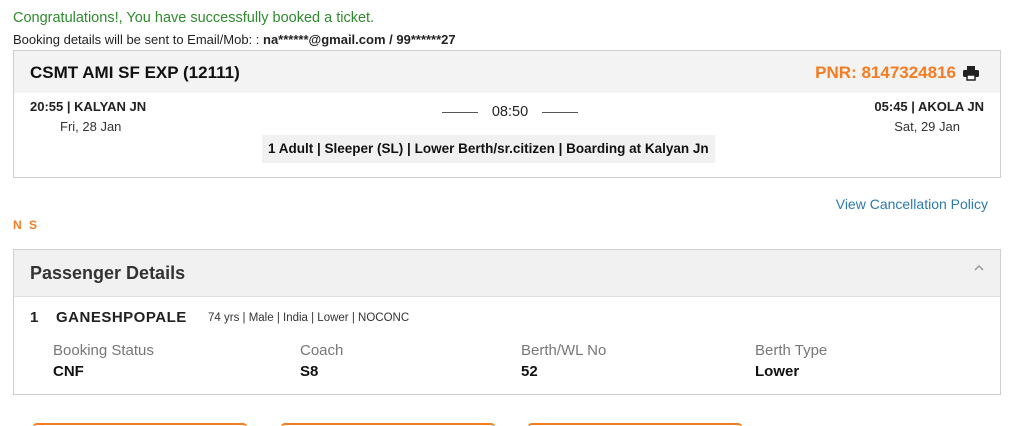 This screenshot has width=1011, height=426. Describe the element at coordinates (563, 361) in the screenshot. I see `berth-field: Berth/WL No 52` at that location.